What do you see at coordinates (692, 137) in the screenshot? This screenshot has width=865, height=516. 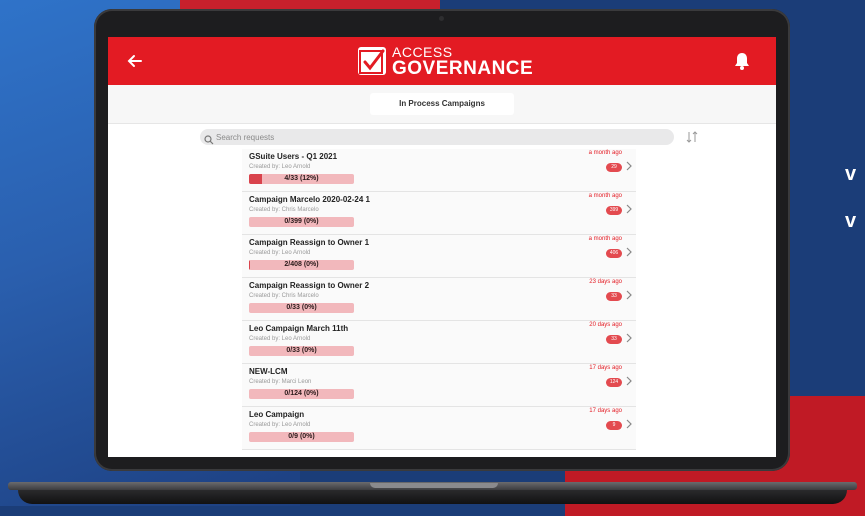 I see `sort-icon` at bounding box center [692, 137].